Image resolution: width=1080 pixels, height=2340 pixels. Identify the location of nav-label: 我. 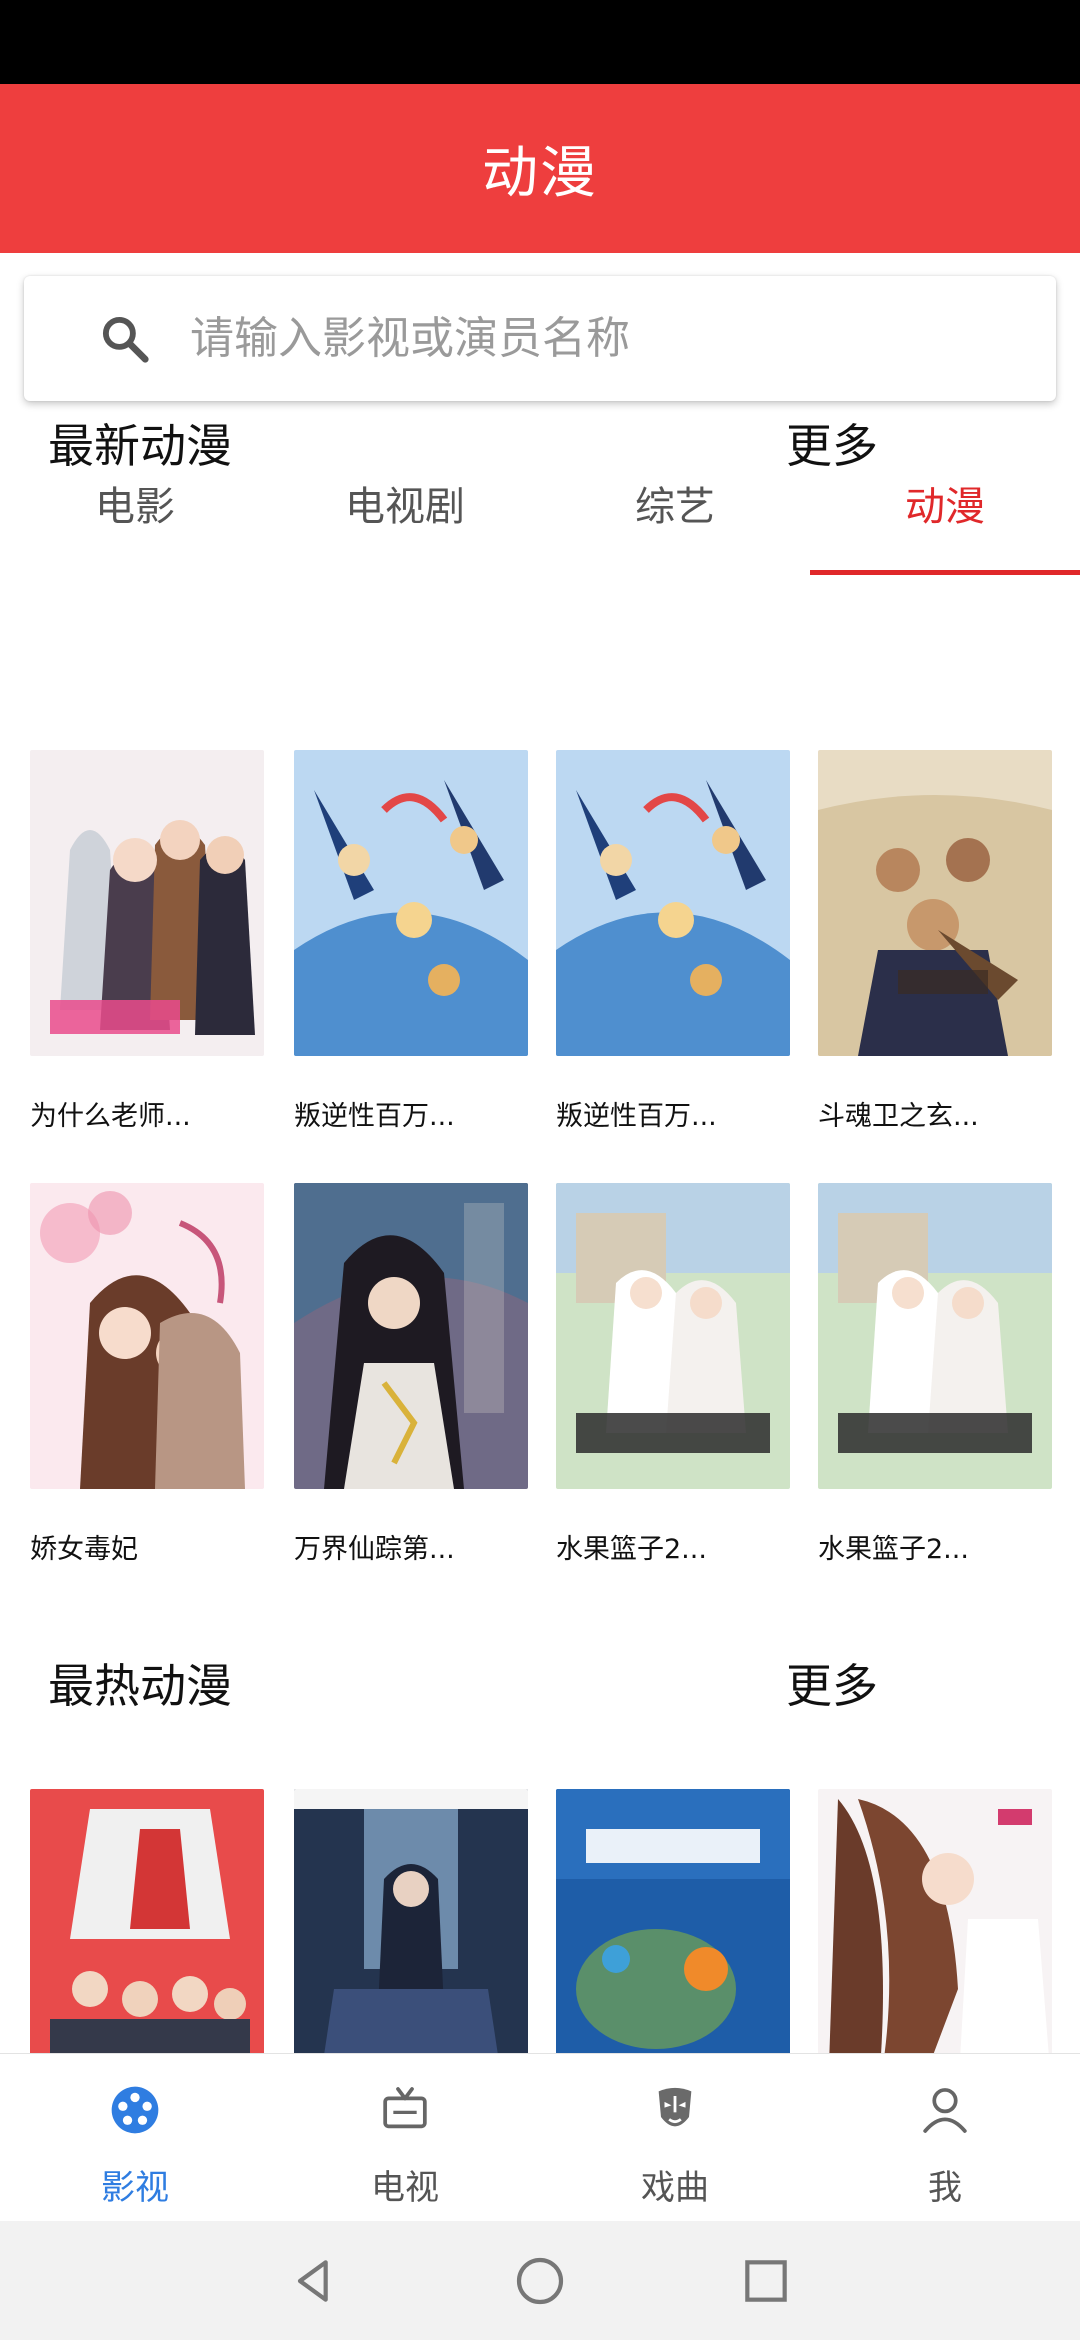
(945, 2188).